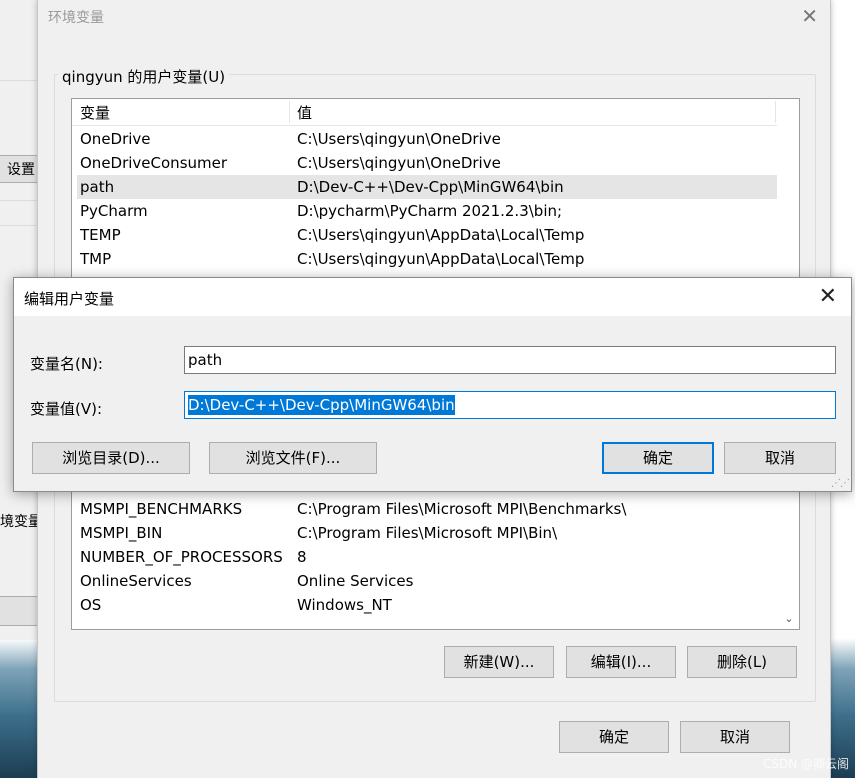 The height and width of the screenshot is (778, 855). I want to click on list-item: OS Windows_NT, so click(427, 605).